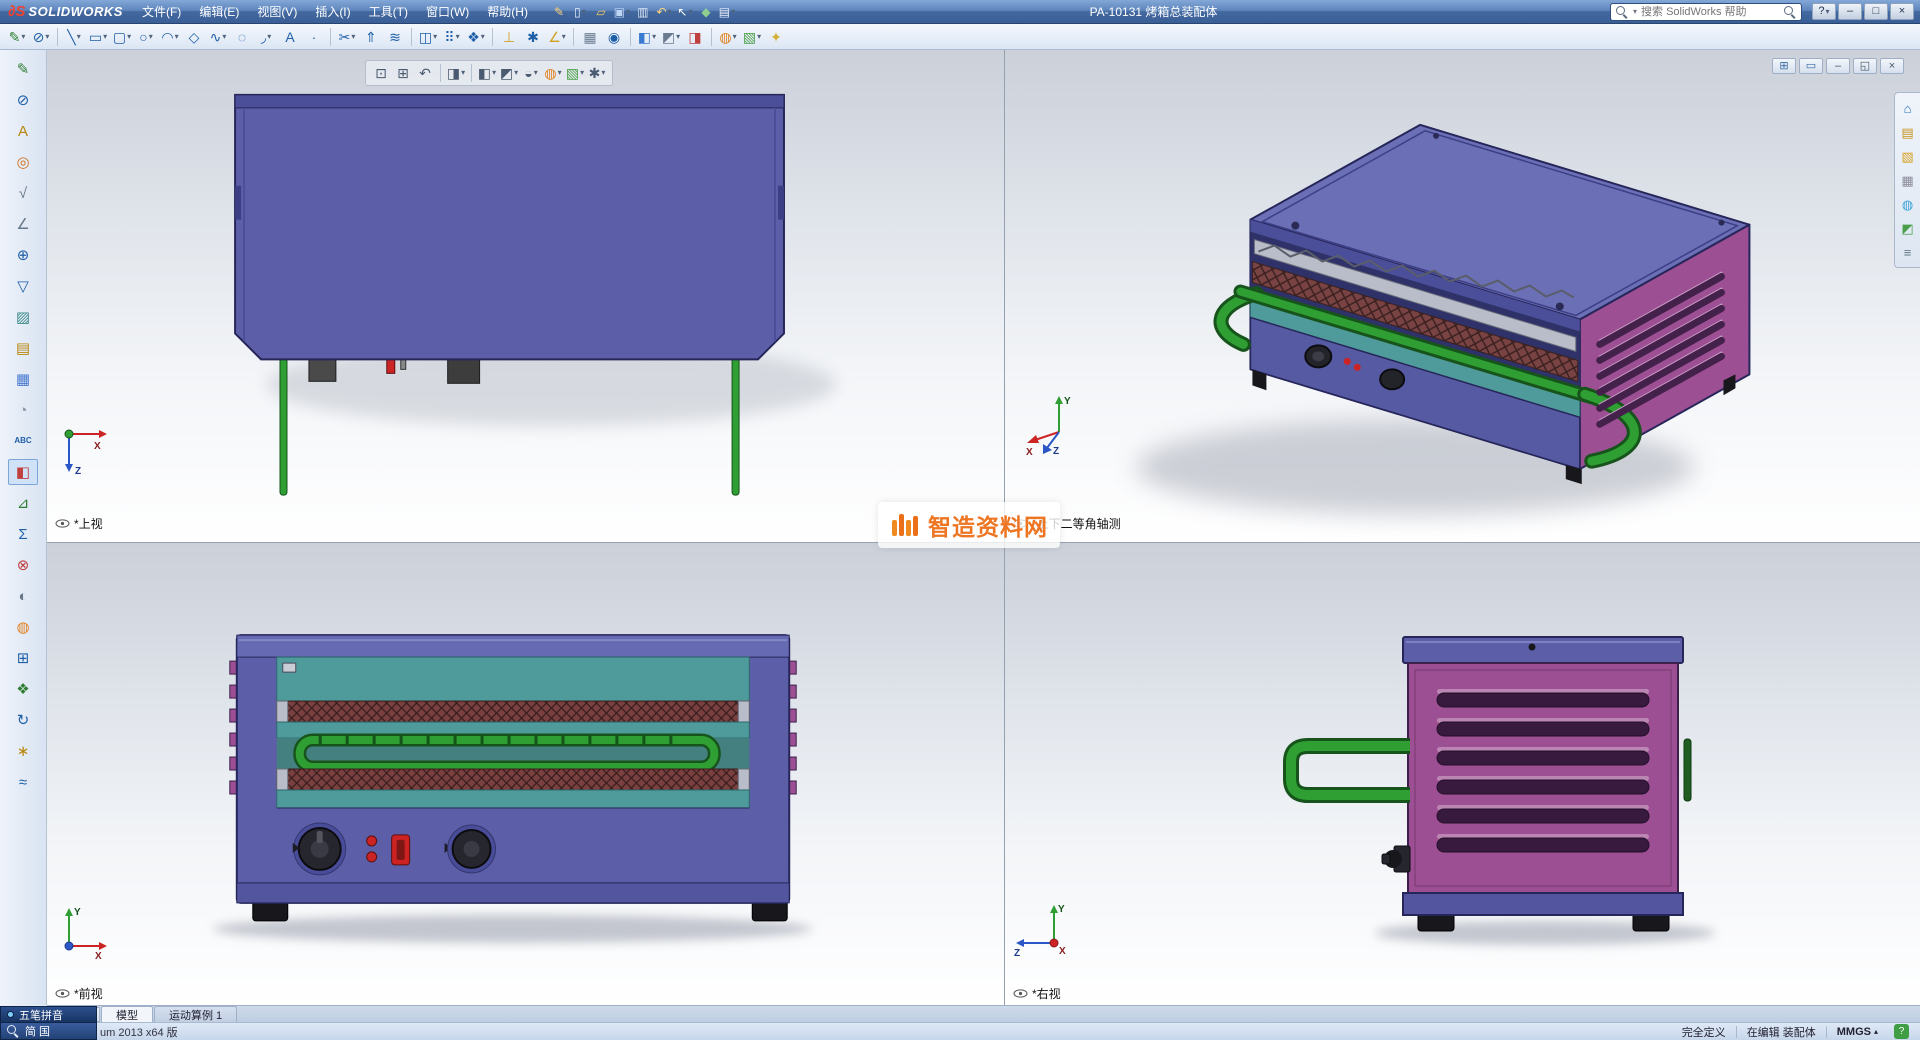  What do you see at coordinates (23, 286) in the screenshot?
I see `datum-feature-icon: ▽` at bounding box center [23, 286].